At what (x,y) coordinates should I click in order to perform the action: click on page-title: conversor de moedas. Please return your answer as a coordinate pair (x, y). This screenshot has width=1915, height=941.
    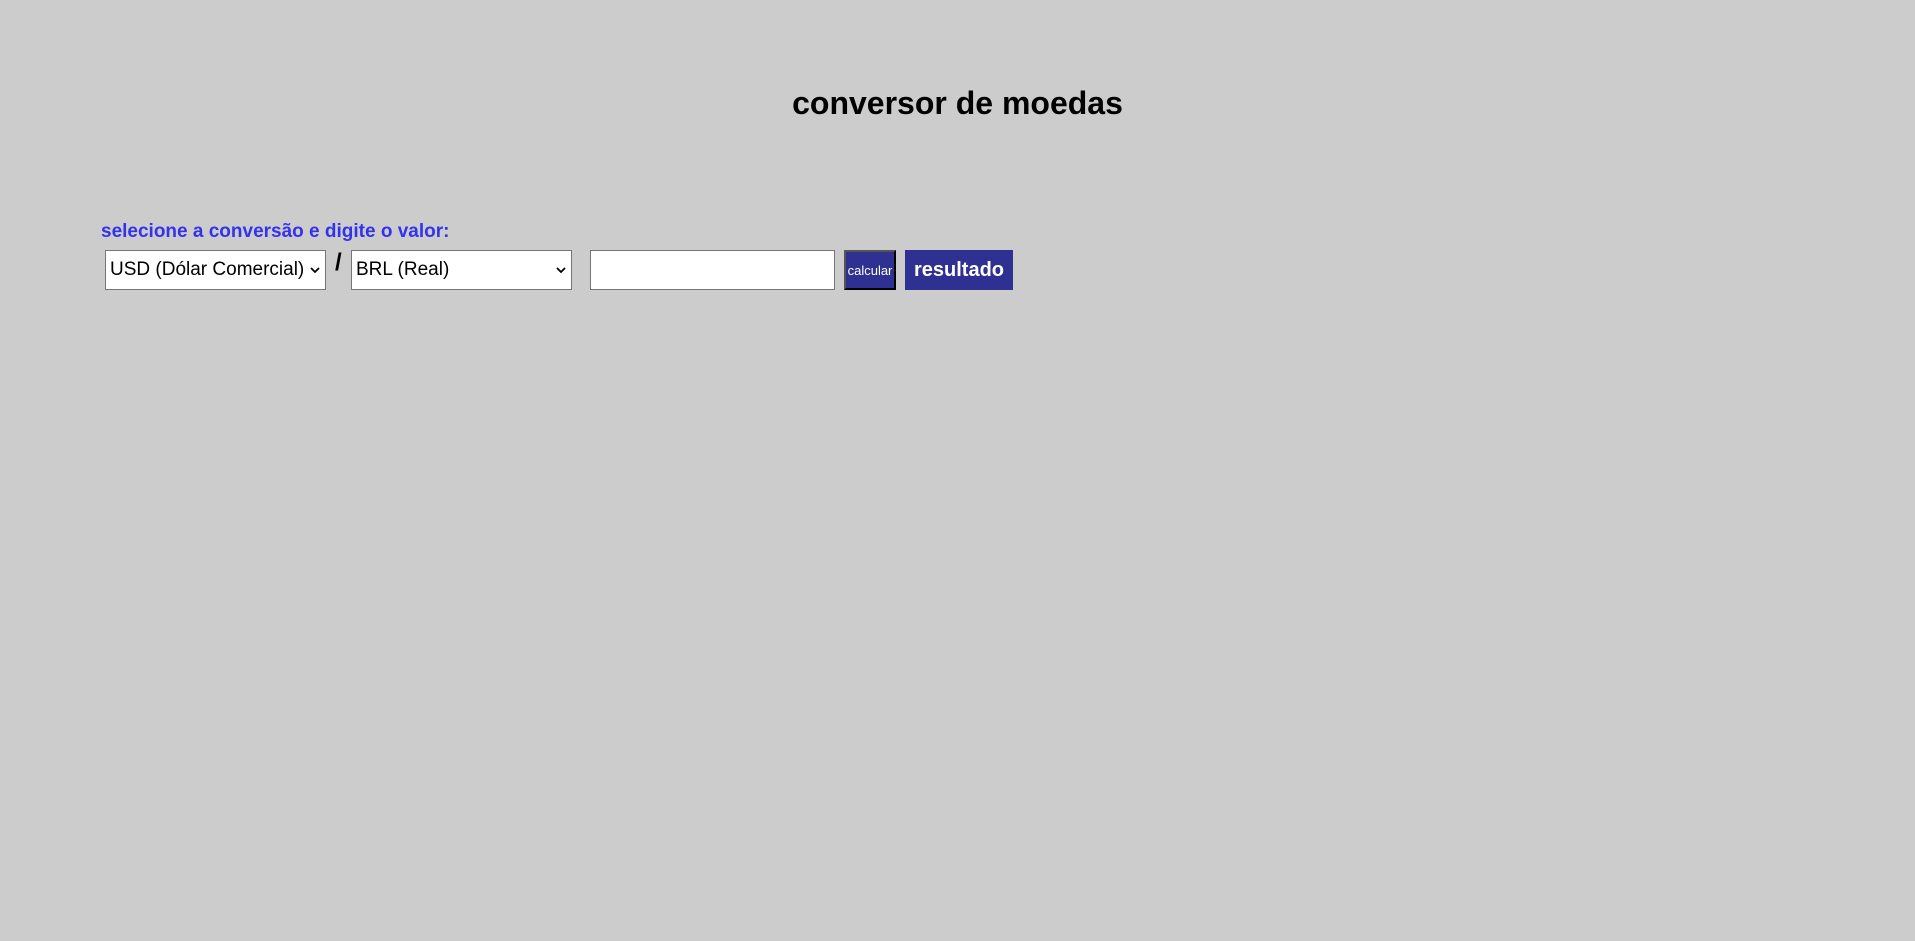
    Looking at the image, I should click on (957, 103).